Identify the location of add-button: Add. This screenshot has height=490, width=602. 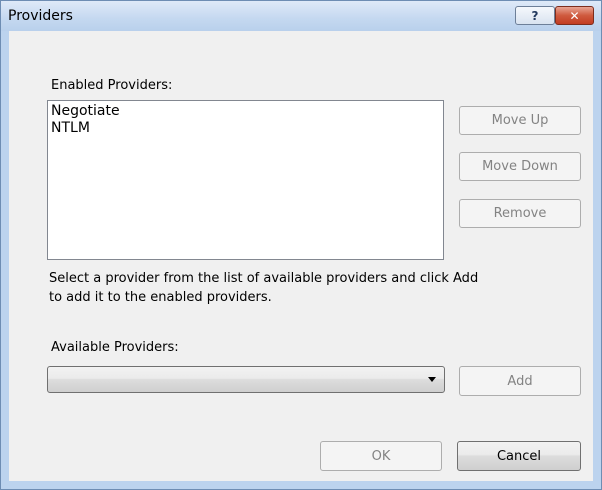
(520, 381).